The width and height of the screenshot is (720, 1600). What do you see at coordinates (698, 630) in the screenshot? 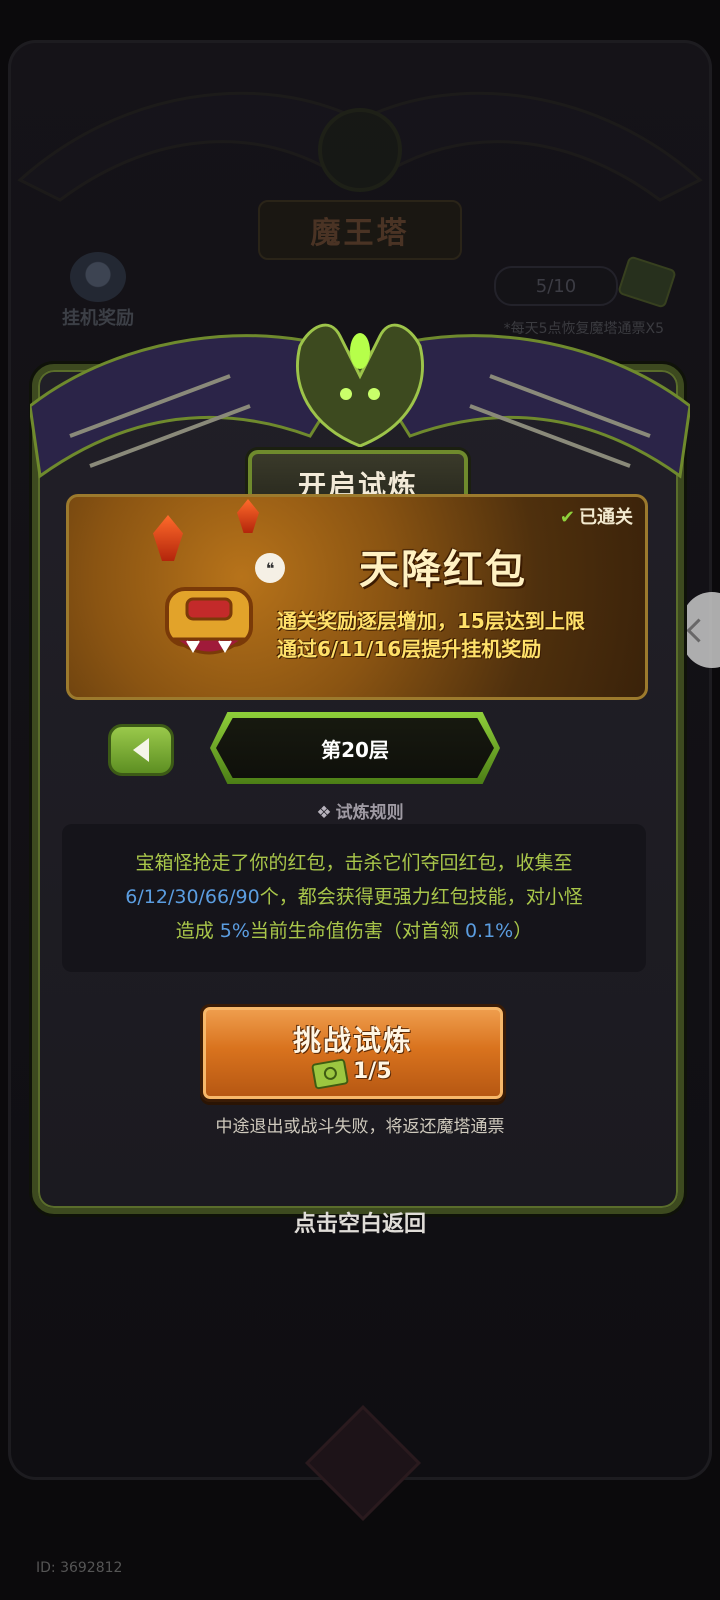
I see `chevron-left-icon` at bounding box center [698, 630].